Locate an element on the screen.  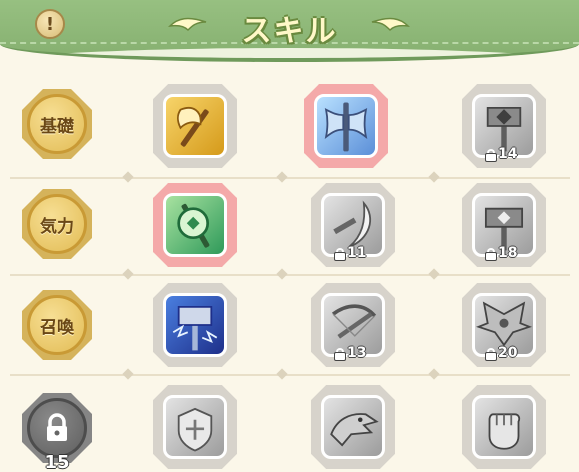
row-badge-spirit: 気力 is located at coordinates (57, 224).